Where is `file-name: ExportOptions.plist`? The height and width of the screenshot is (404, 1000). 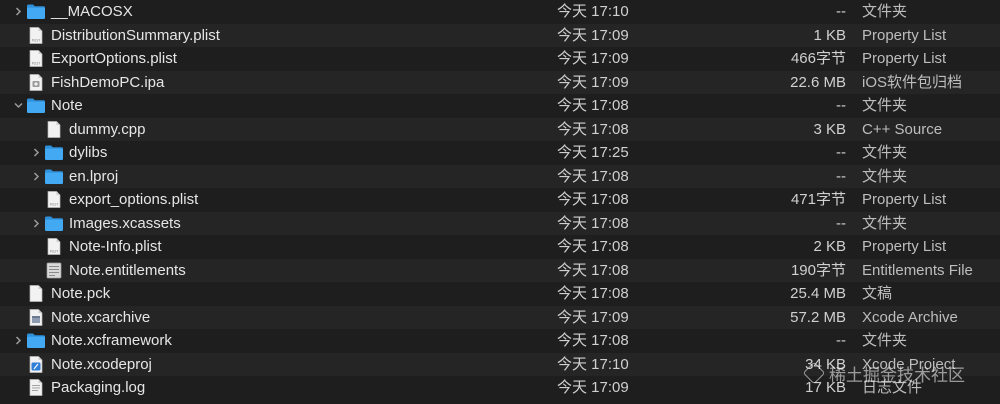
file-name: ExportOptions.plist is located at coordinates (114, 58).